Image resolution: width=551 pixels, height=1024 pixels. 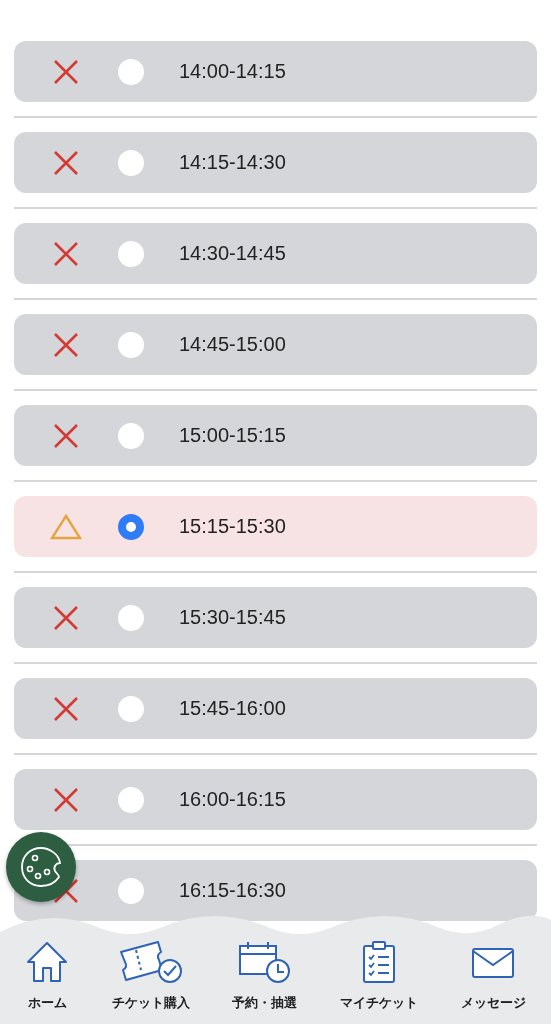 I want to click on time-slot-row: 16:15-16:30, so click(x=275, y=890).